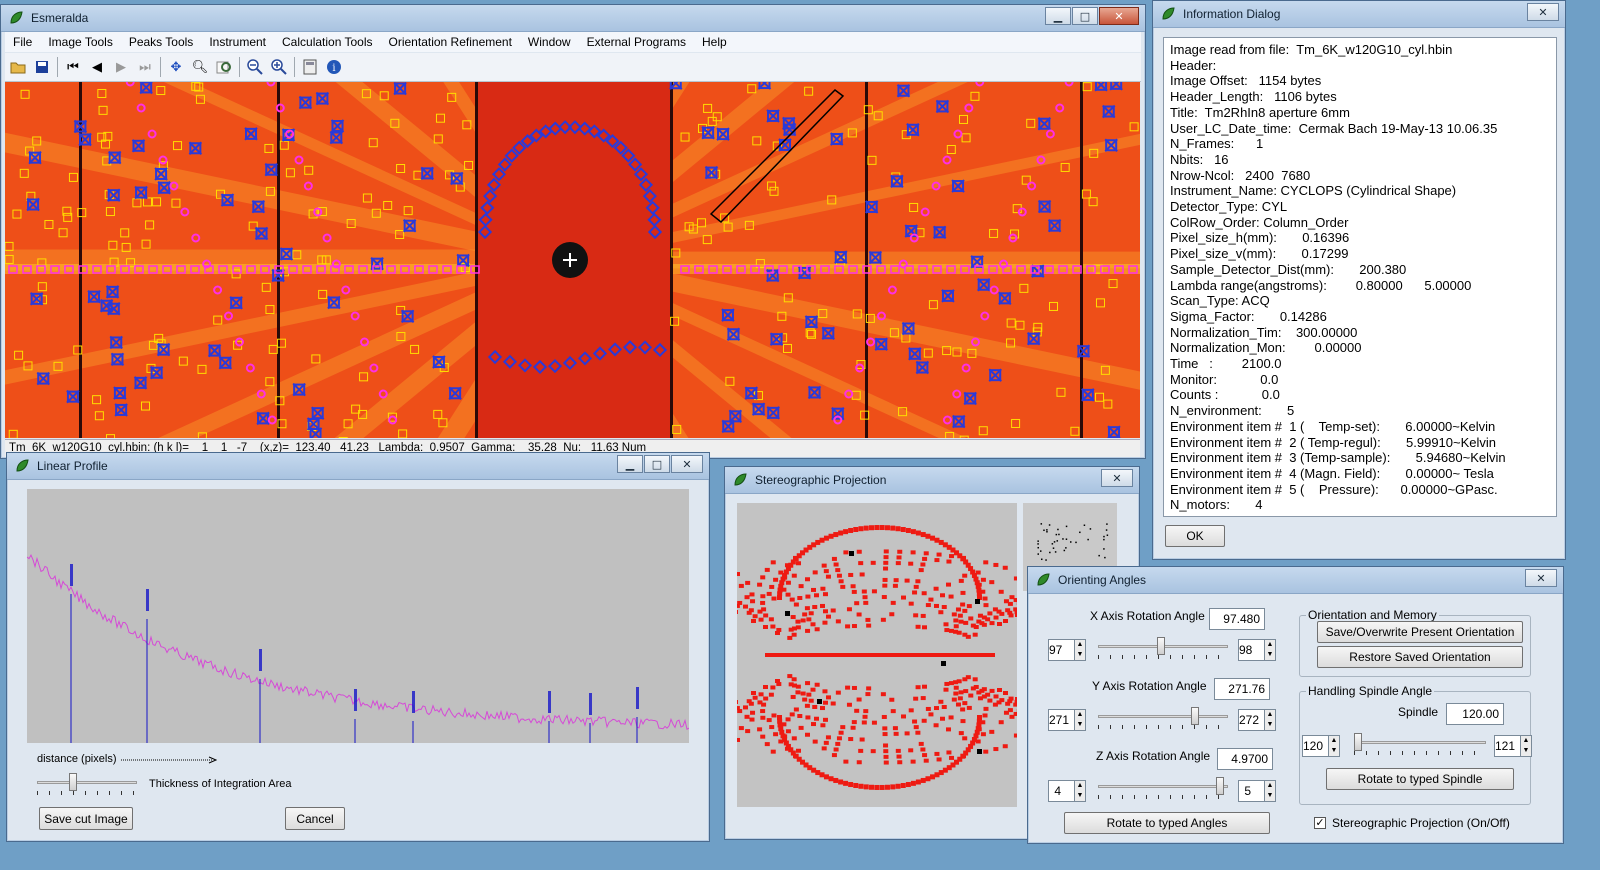 This screenshot has height=870, width=1600. What do you see at coordinates (86, 818) in the screenshot?
I see `save-cut-image-button: Save cut Image` at bounding box center [86, 818].